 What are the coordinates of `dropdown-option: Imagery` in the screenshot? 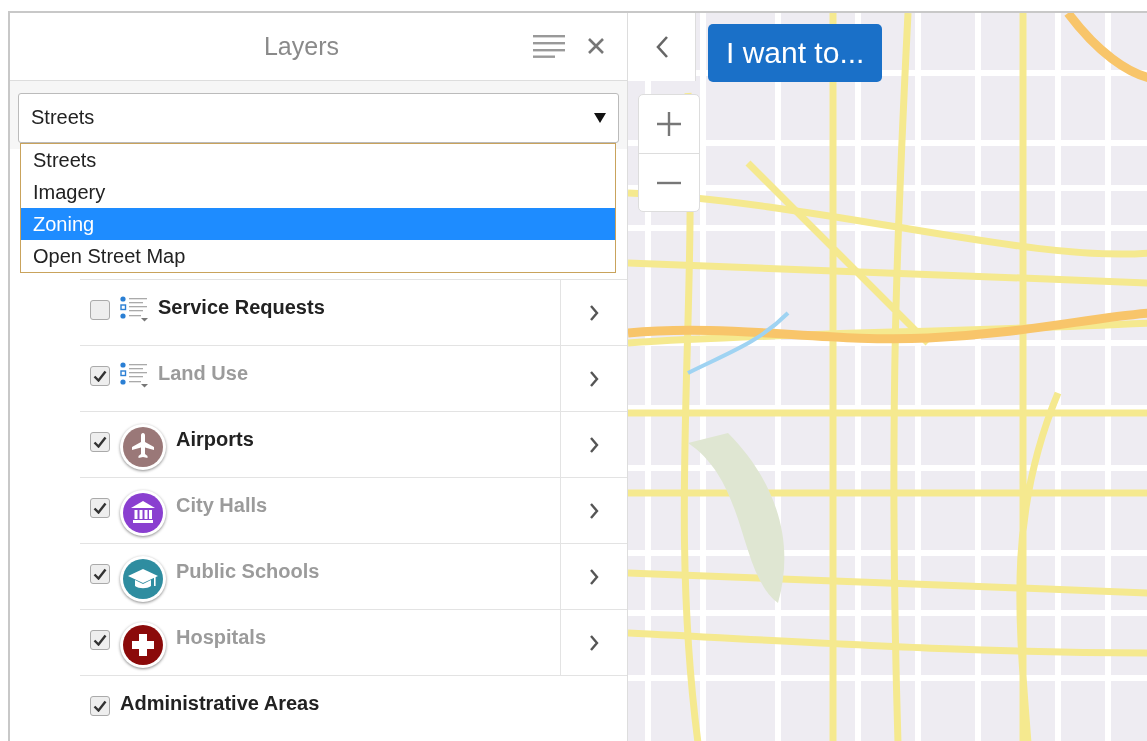 It's located at (318, 192).